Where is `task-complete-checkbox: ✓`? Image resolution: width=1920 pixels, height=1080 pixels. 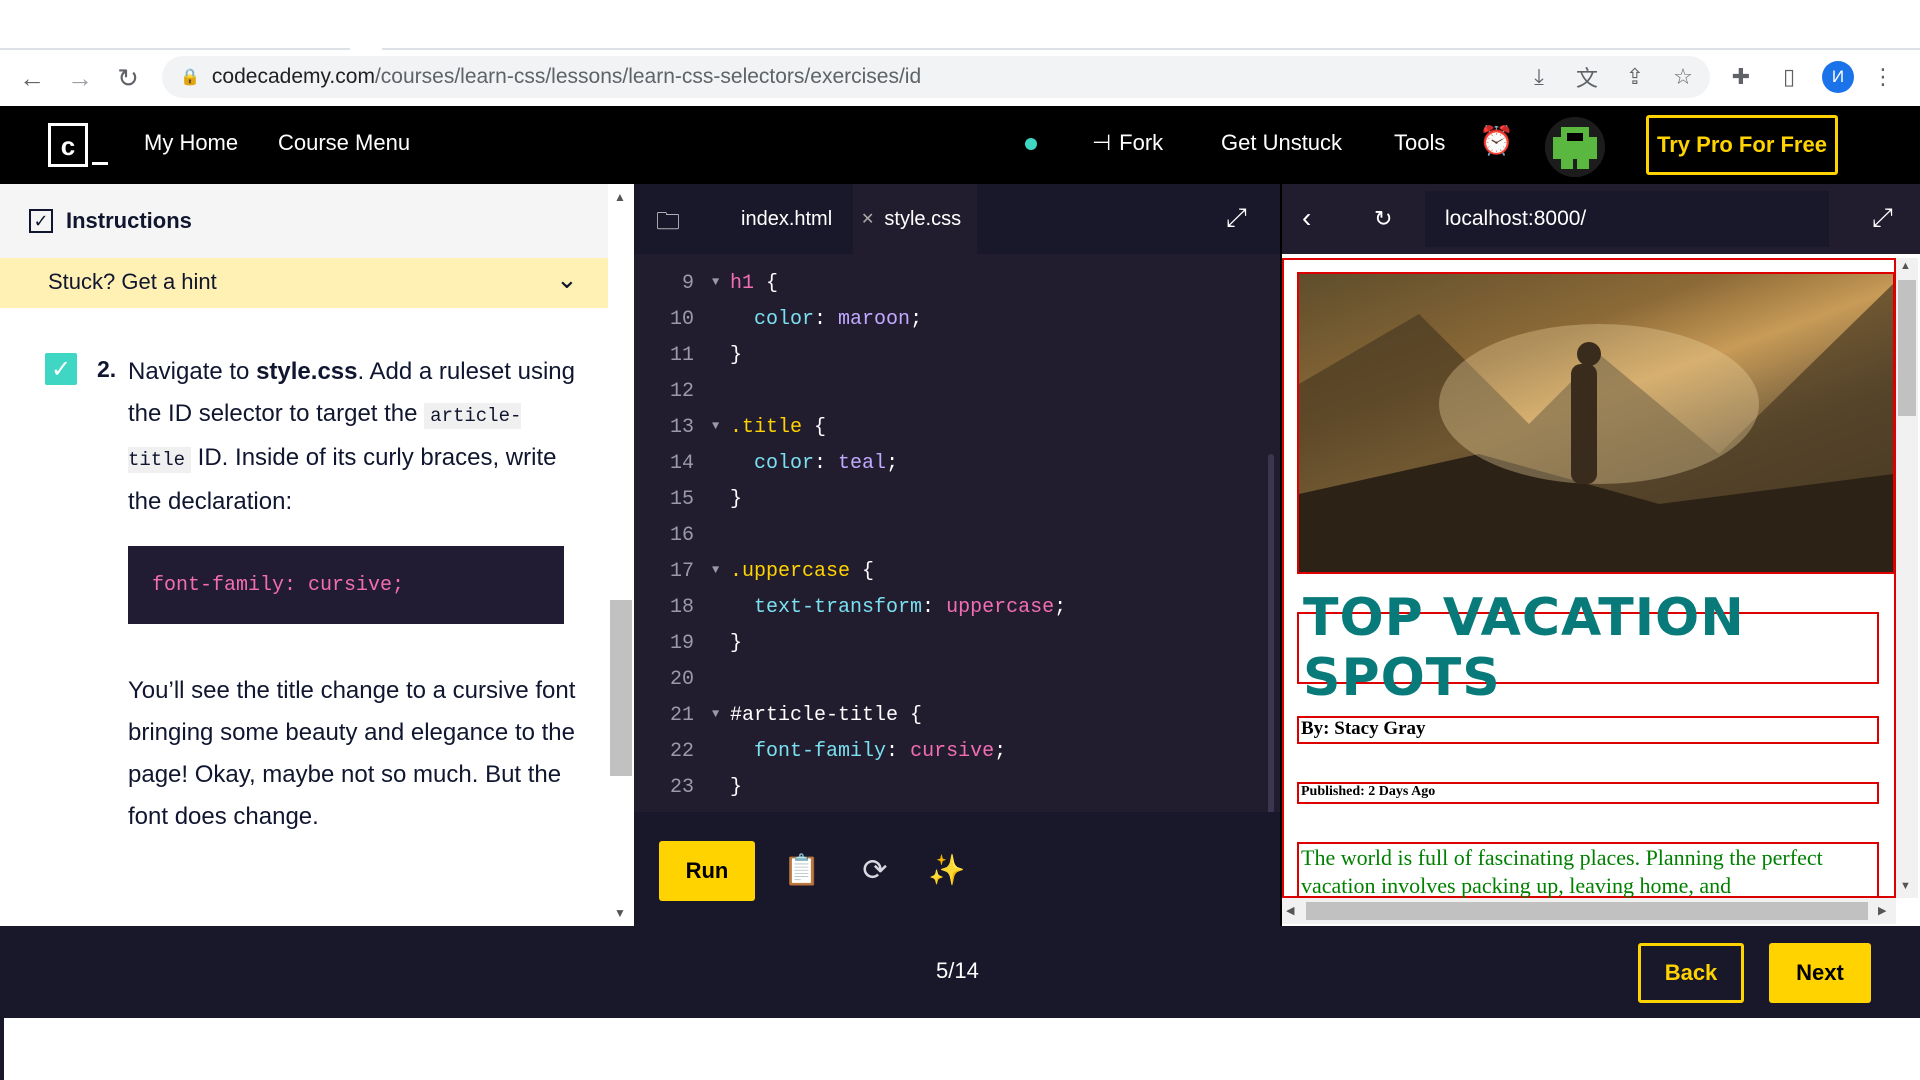
task-complete-checkbox: ✓ is located at coordinates (61, 369).